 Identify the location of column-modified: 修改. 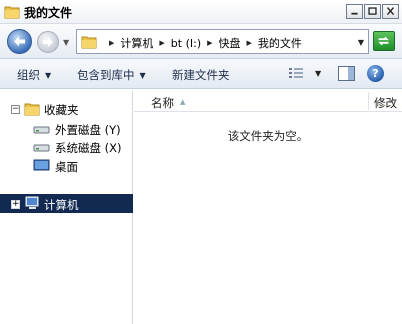
(385, 103).